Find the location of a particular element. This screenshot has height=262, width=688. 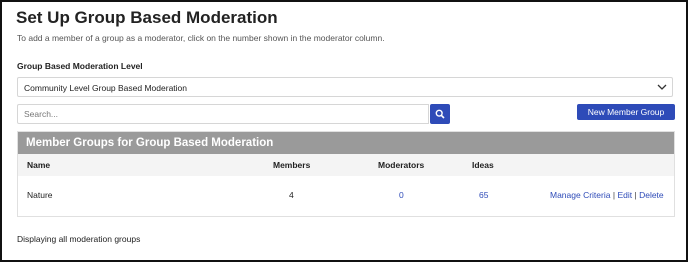

chevron-down-icon is located at coordinates (662, 87).